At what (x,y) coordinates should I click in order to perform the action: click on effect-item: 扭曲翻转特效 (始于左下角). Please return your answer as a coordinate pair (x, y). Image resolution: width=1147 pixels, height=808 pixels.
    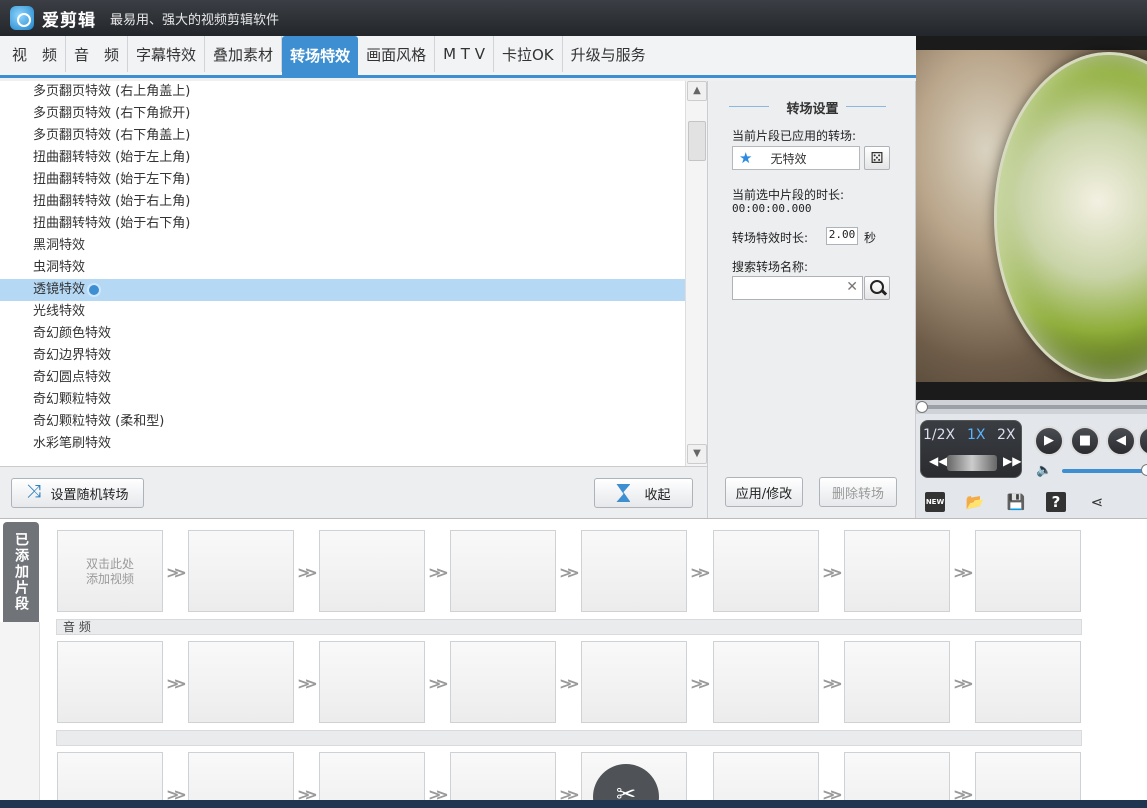
    Looking at the image, I should click on (343, 180).